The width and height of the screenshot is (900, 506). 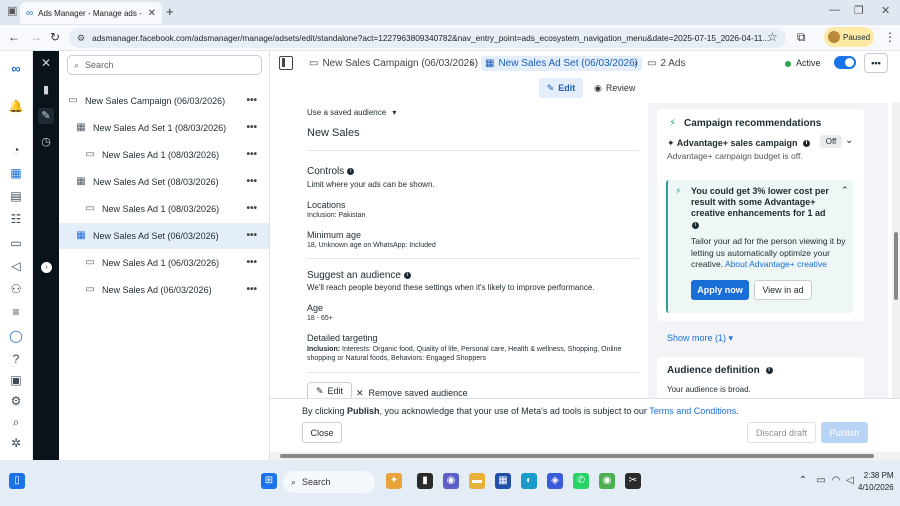 I want to click on tree-item-ad: ▭ New Sales Ad 1 (06/03/2026) •••, so click(x=164, y=263).